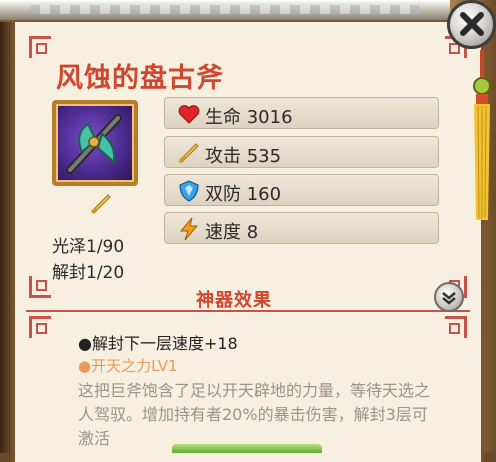  What do you see at coordinates (232, 232) in the screenshot?
I see `stat-speed-text: 速度 8` at bounding box center [232, 232].